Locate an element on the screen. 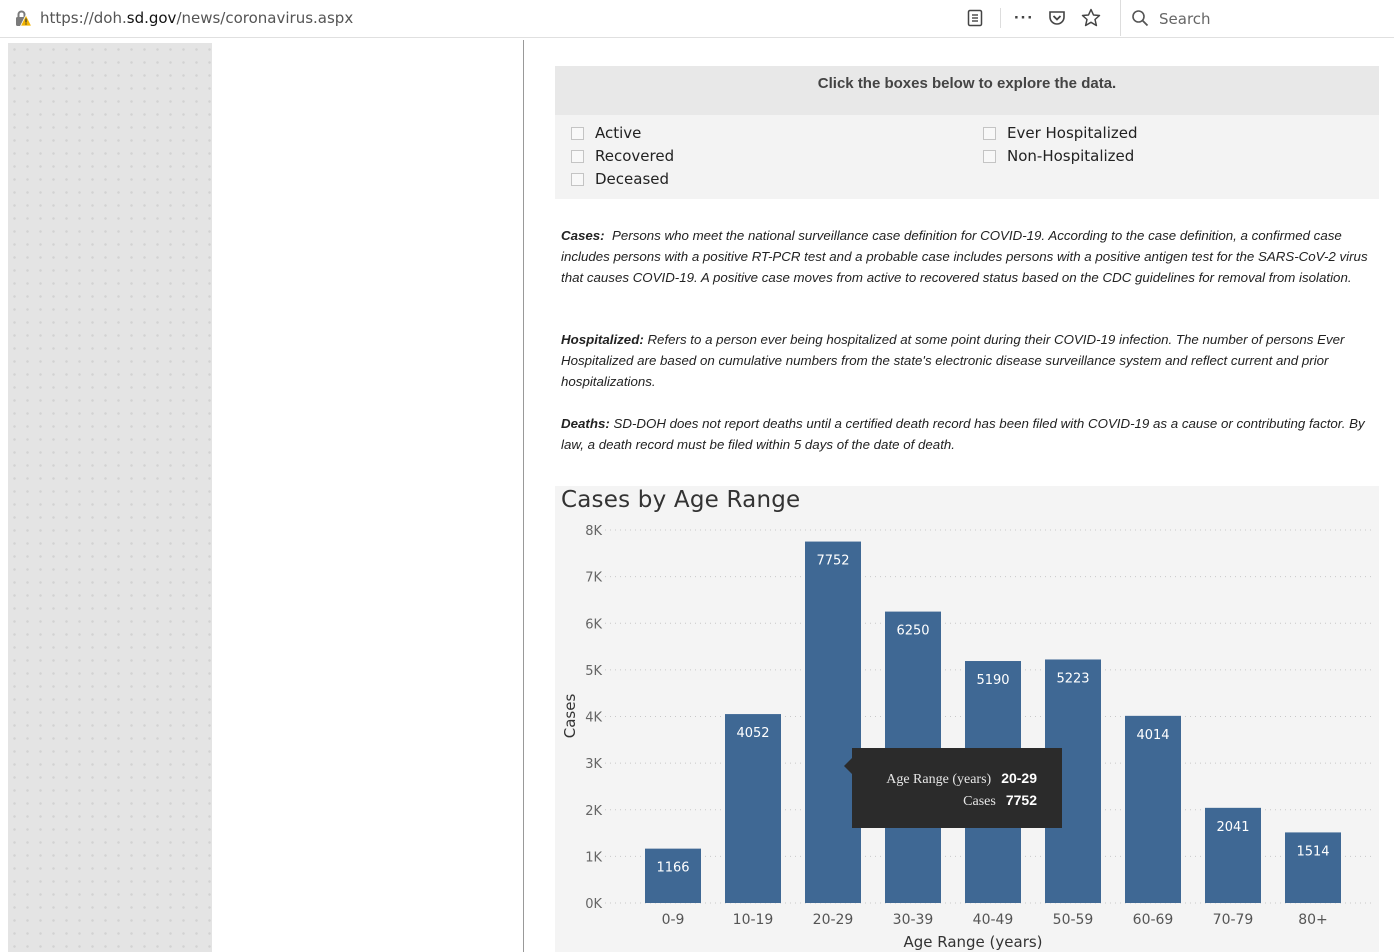 This screenshot has height=952, width=1394. search-box is located at coordinates (1257, 18).